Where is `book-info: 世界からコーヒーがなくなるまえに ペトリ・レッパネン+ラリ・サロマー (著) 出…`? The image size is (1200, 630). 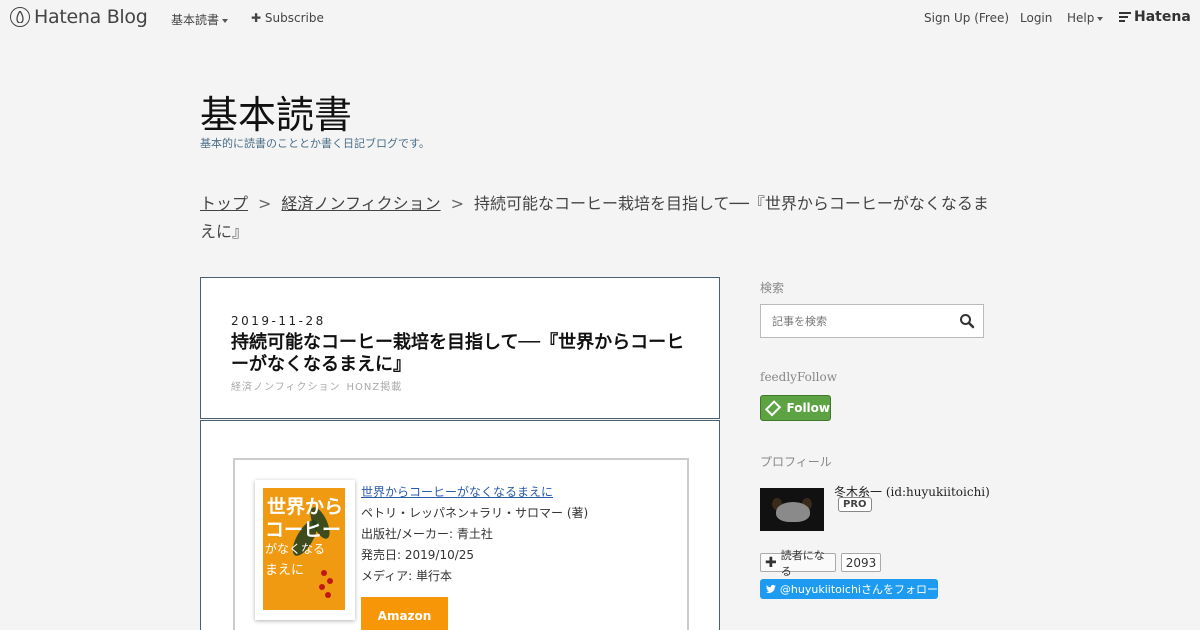 book-info: 世界からコーヒーがなくなるまえに ペトリ・レッパネン+ラリ・サロマー (著) 出… is located at coordinates (474, 534).